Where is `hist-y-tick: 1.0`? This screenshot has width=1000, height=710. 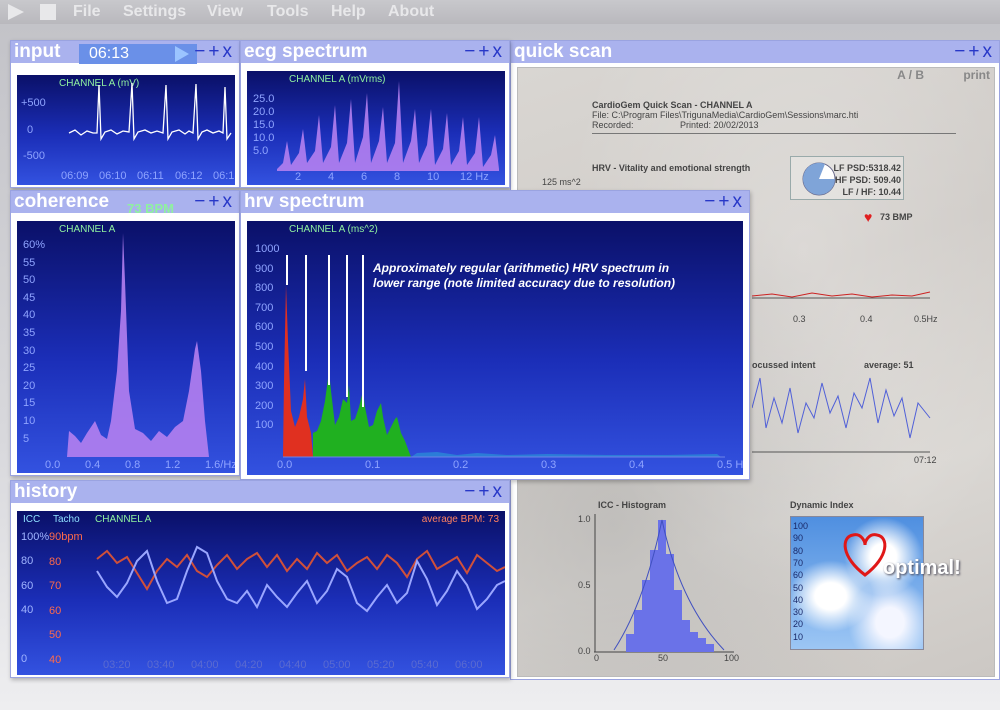 hist-y-tick: 1.0 is located at coordinates (584, 519).